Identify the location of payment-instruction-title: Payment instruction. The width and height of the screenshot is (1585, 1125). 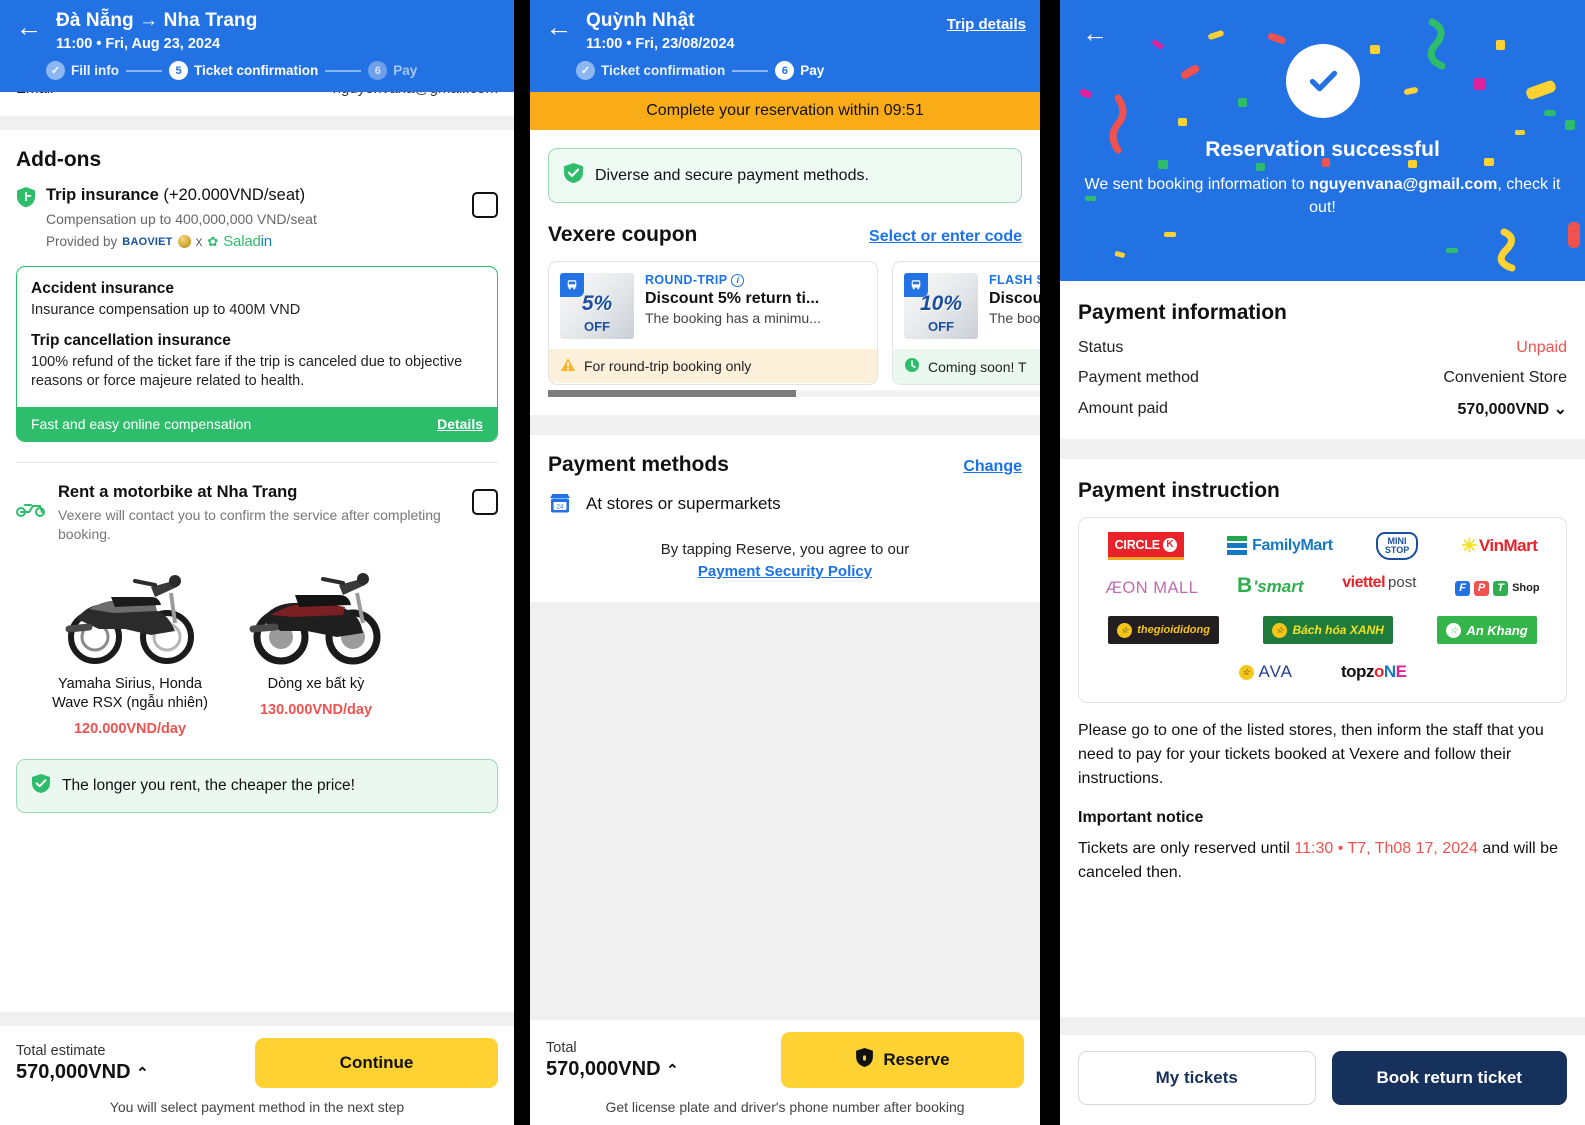
(1179, 490).